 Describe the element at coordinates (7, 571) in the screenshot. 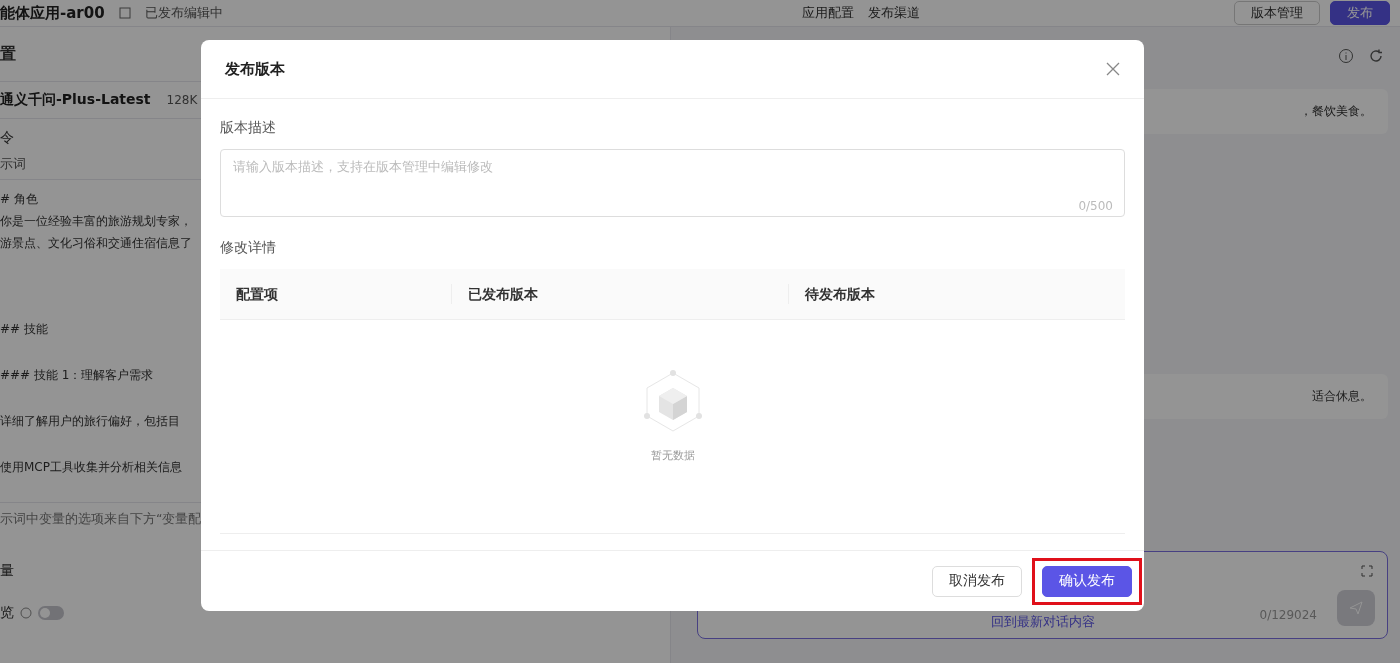

I see `section-title: 量` at that location.